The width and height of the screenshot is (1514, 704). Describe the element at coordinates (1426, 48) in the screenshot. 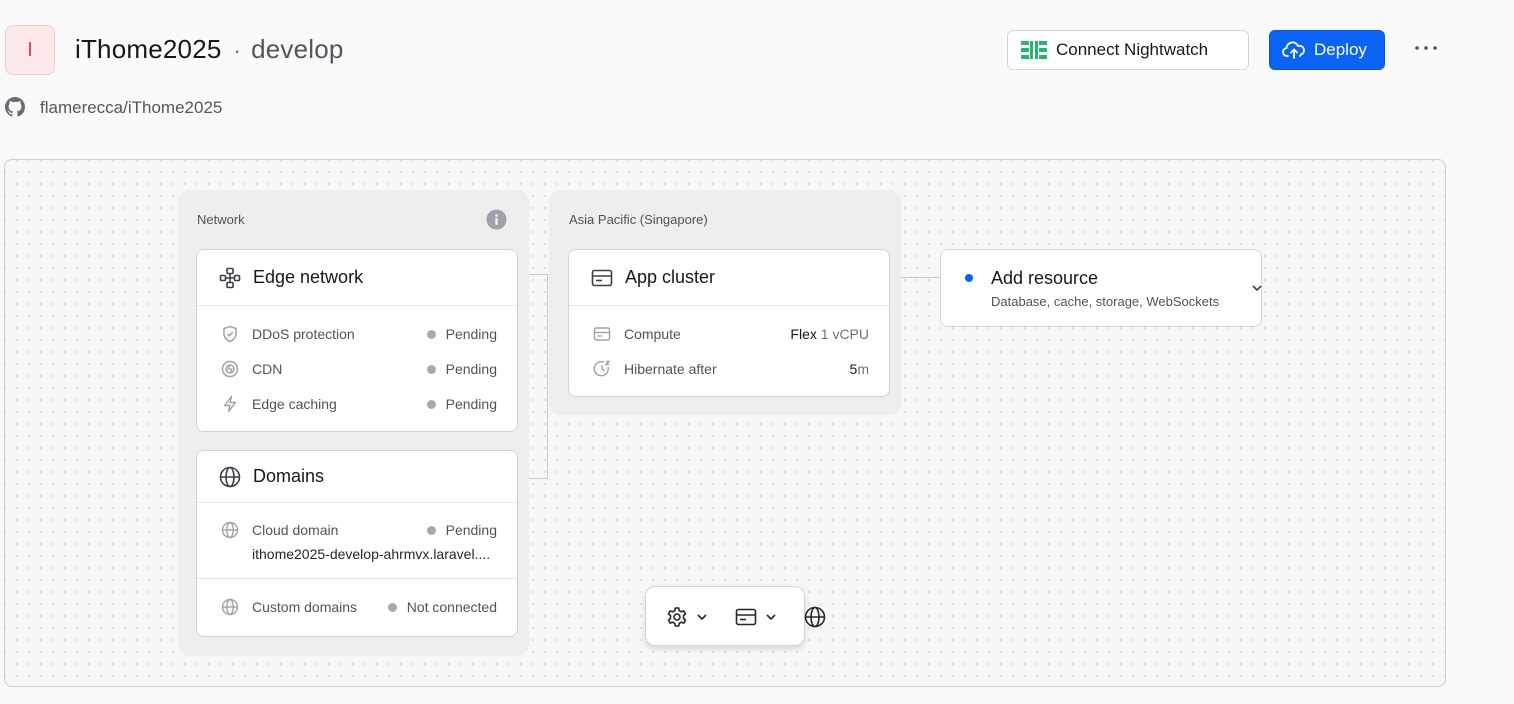

I see `more-options-icon` at that location.